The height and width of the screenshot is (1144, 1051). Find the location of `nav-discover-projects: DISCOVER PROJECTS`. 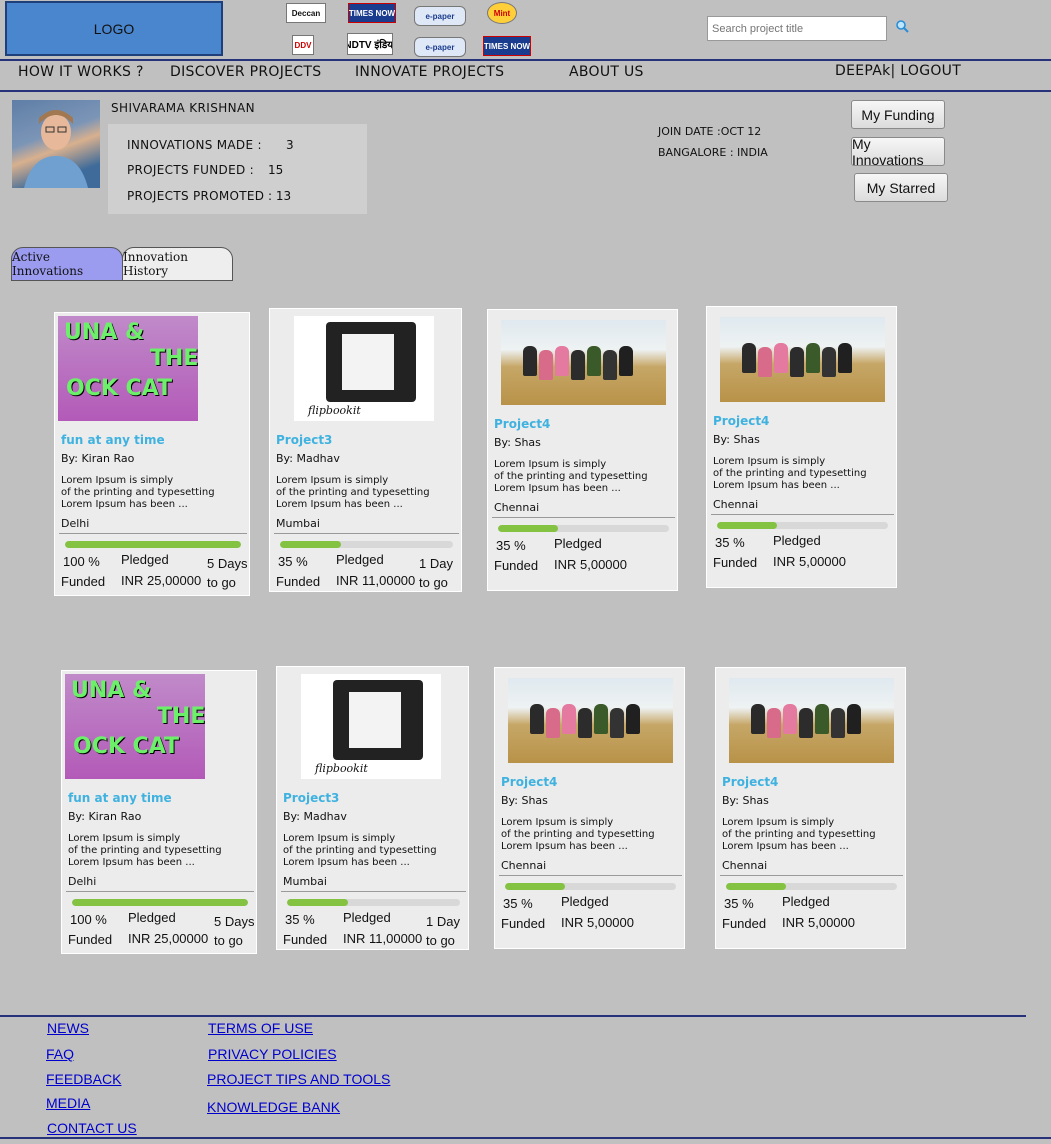

nav-discover-projects: DISCOVER PROJECTS is located at coordinates (245, 72).